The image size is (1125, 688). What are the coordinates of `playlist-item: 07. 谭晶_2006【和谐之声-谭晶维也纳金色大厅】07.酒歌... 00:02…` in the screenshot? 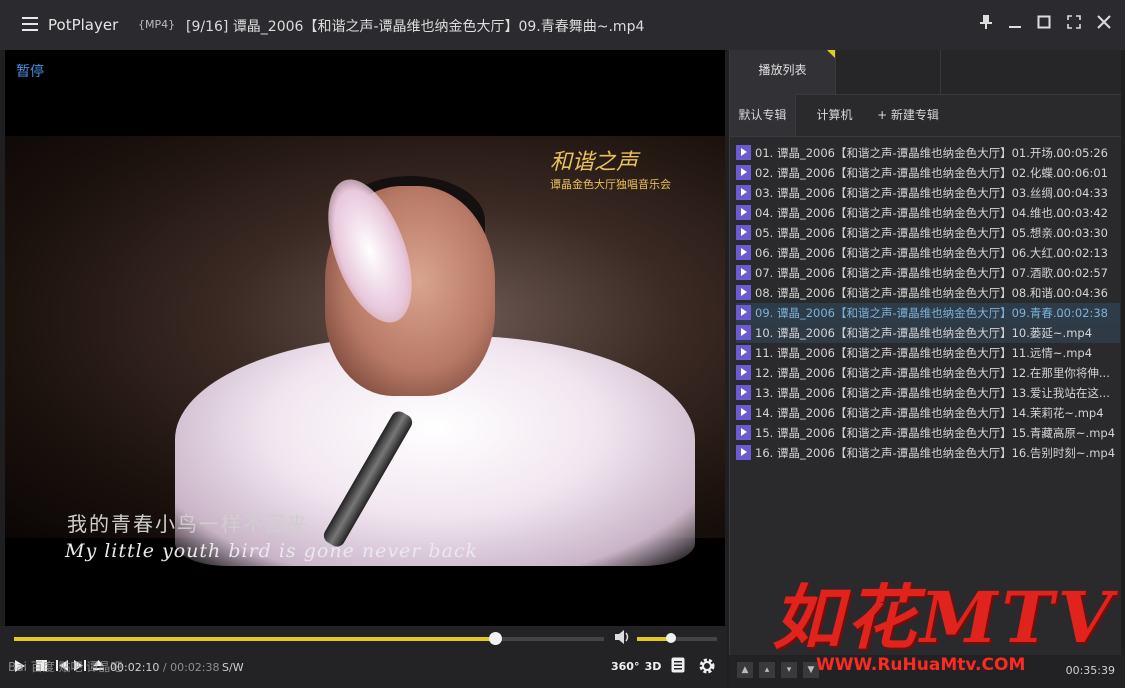 It's located at (928, 273).